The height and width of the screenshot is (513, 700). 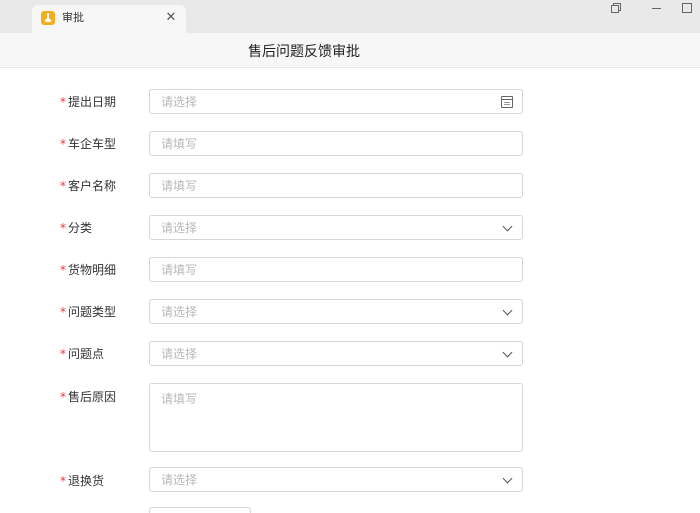 What do you see at coordinates (336, 269) in the screenshot?
I see `goods-details-input: 请填写` at bounding box center [336, 269].